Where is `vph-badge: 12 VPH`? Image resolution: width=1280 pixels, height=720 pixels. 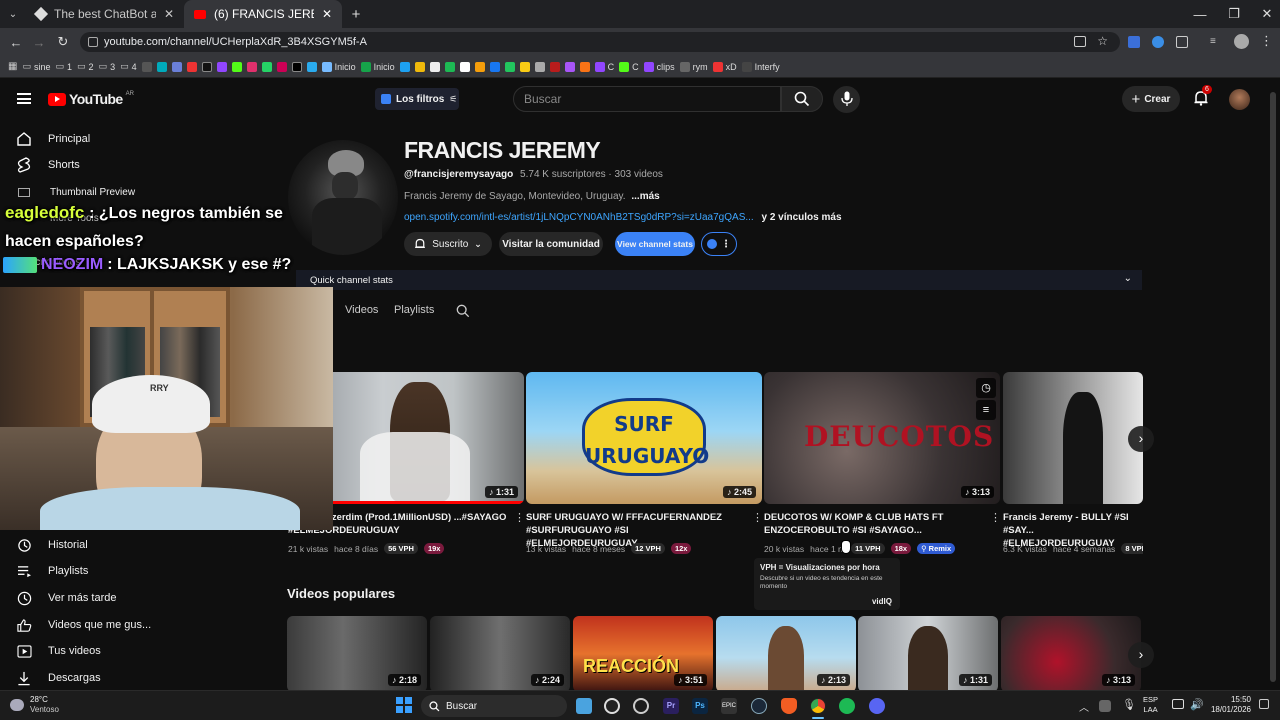
vph-badge: 12 VPH is located at coordinates (648, 548).